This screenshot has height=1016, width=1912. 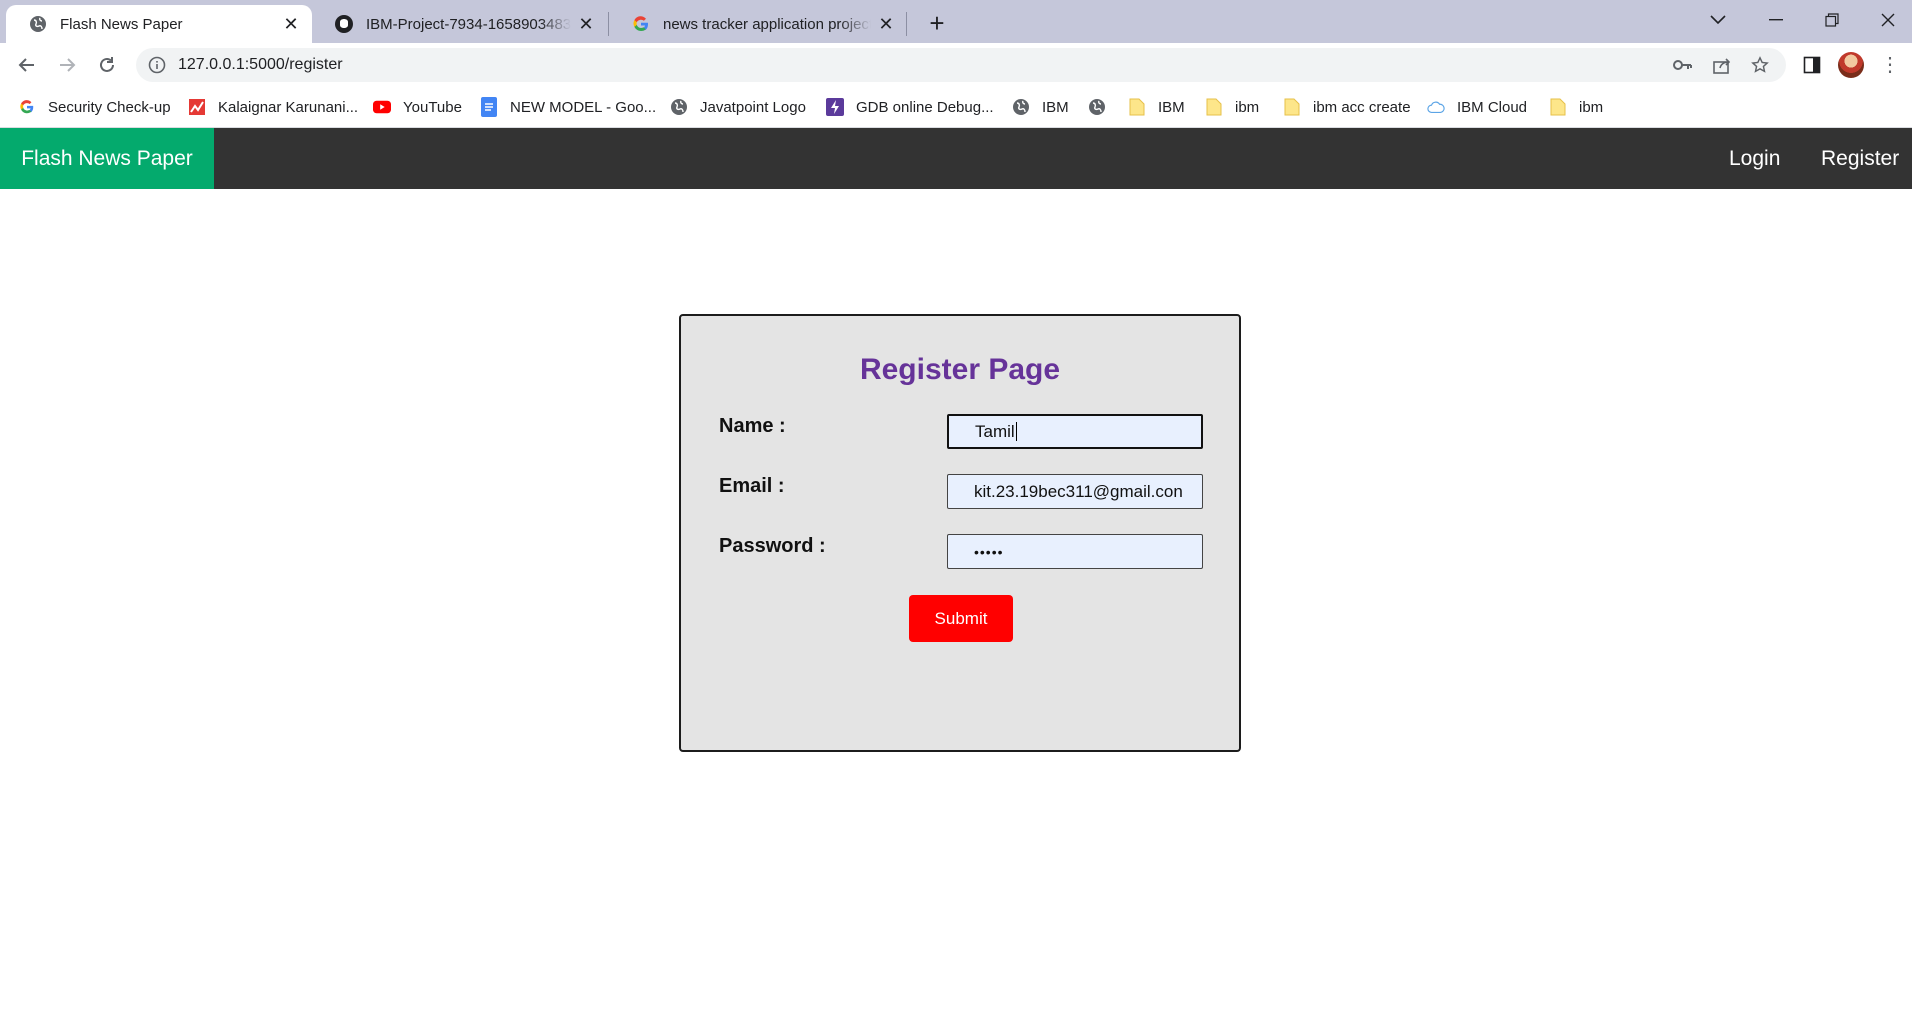 I want to click on chevron-down-icon, so click(x=1718, y=20).